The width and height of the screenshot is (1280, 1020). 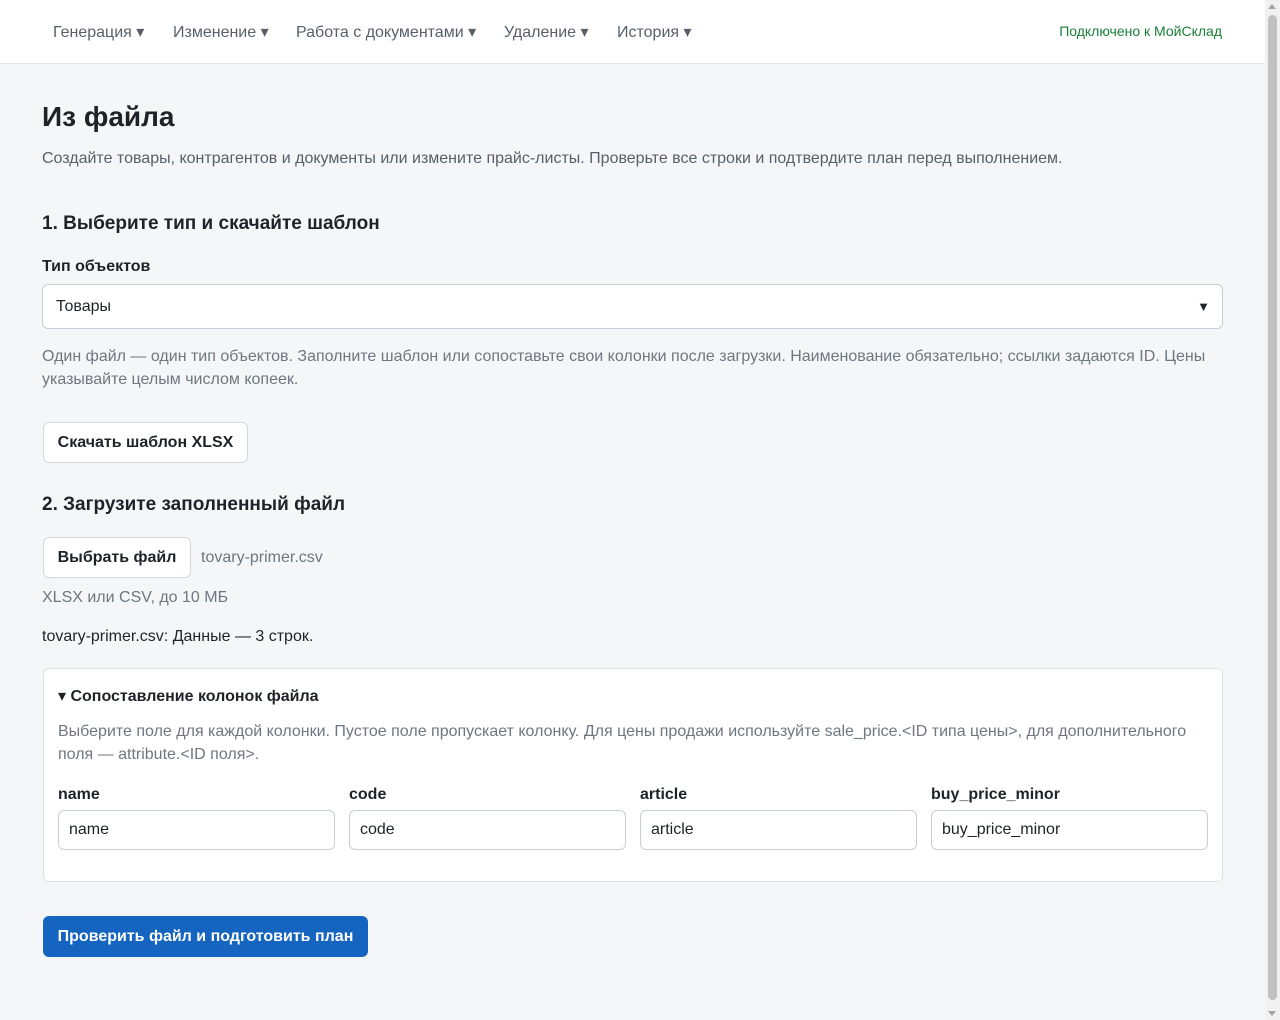 What do you see at coordinates (1272, 6) in the screenshot?
I see `scroll-up-arrow-icon` at bounding box center [1272, 6].